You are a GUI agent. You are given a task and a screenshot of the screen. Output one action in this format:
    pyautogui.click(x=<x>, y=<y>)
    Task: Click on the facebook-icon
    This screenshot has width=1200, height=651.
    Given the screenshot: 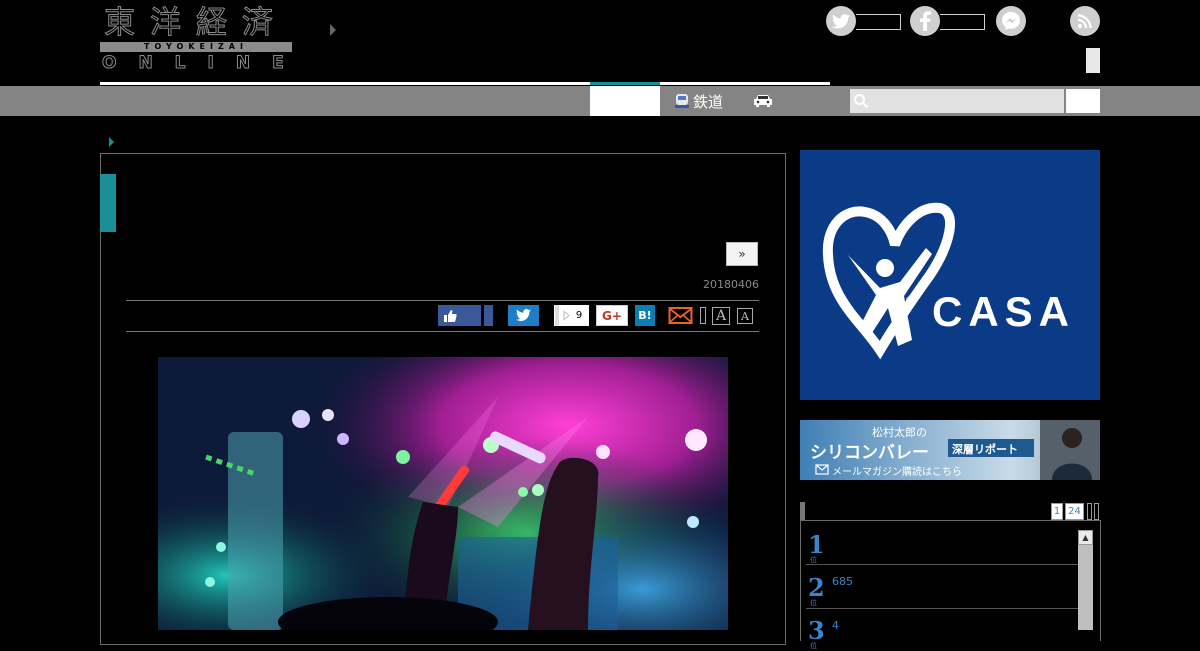 What is the action you would take?
    pyautogui.click(x=925, y=21)
    